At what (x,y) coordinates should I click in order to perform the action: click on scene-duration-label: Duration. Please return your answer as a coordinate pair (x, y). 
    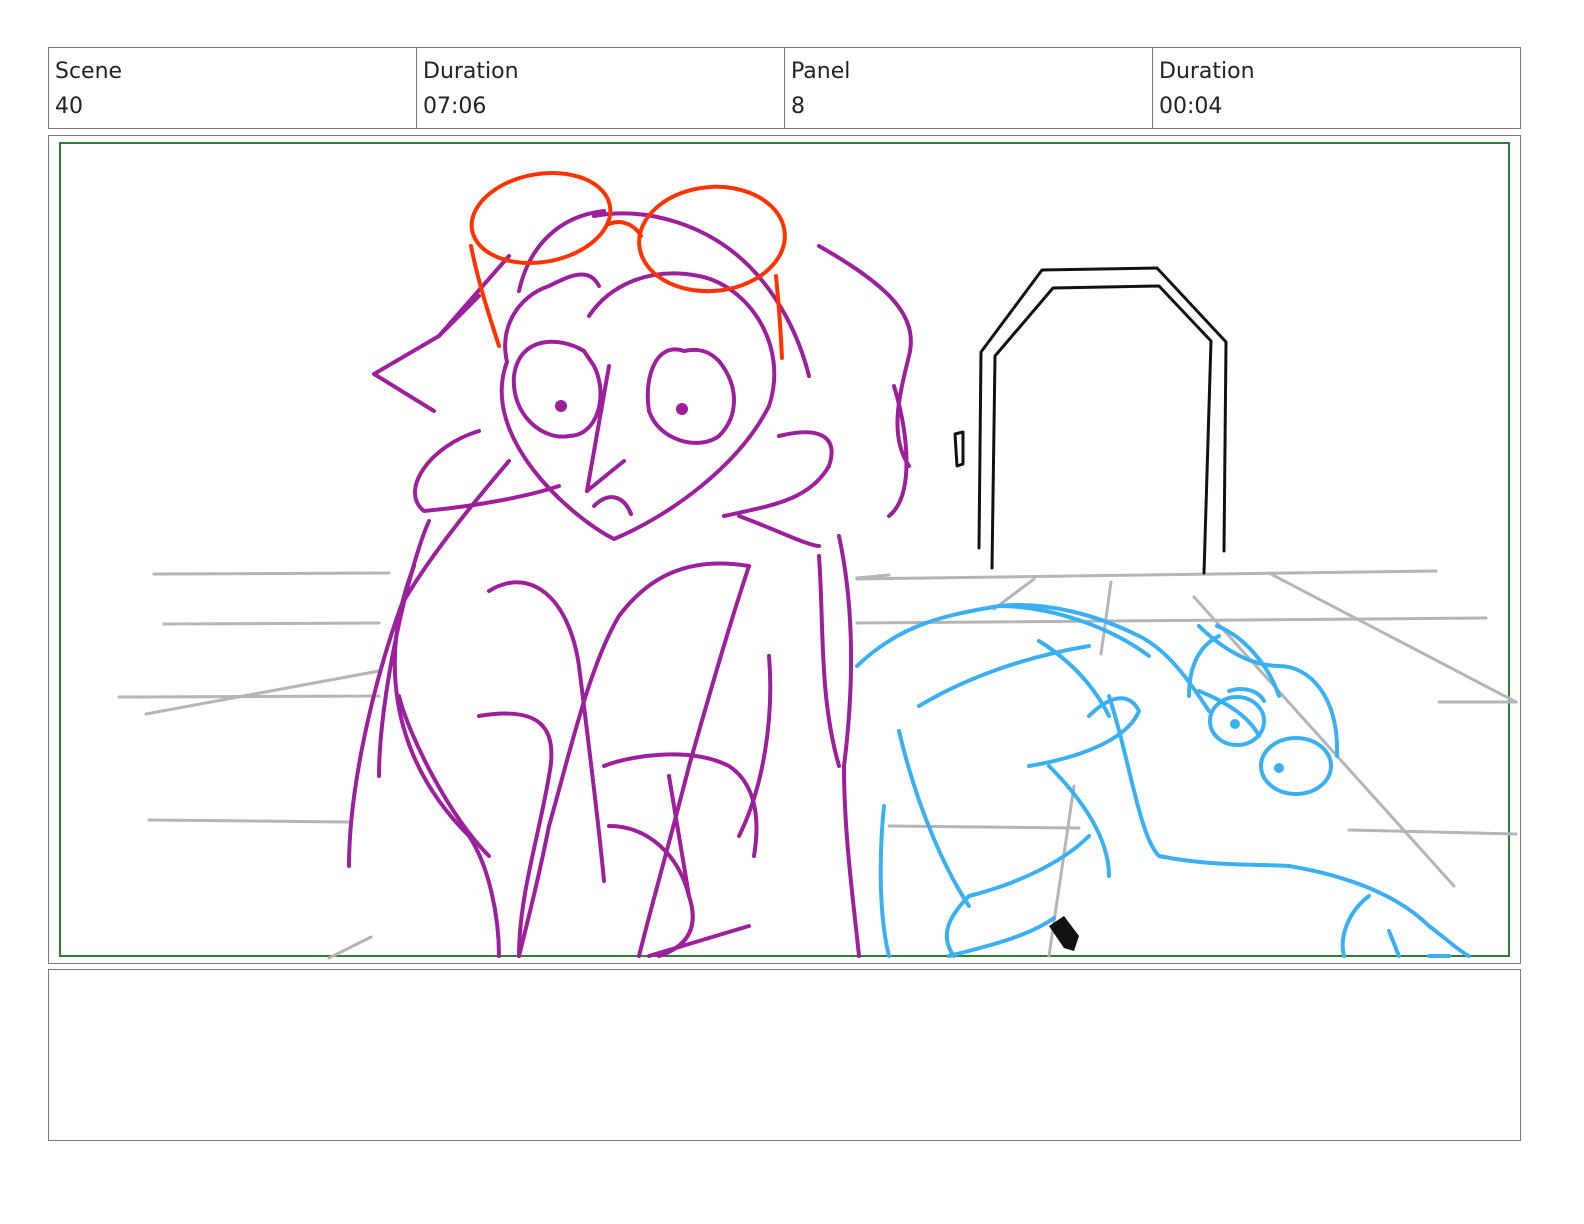
    Looking at the image, I should click on (471, 71).